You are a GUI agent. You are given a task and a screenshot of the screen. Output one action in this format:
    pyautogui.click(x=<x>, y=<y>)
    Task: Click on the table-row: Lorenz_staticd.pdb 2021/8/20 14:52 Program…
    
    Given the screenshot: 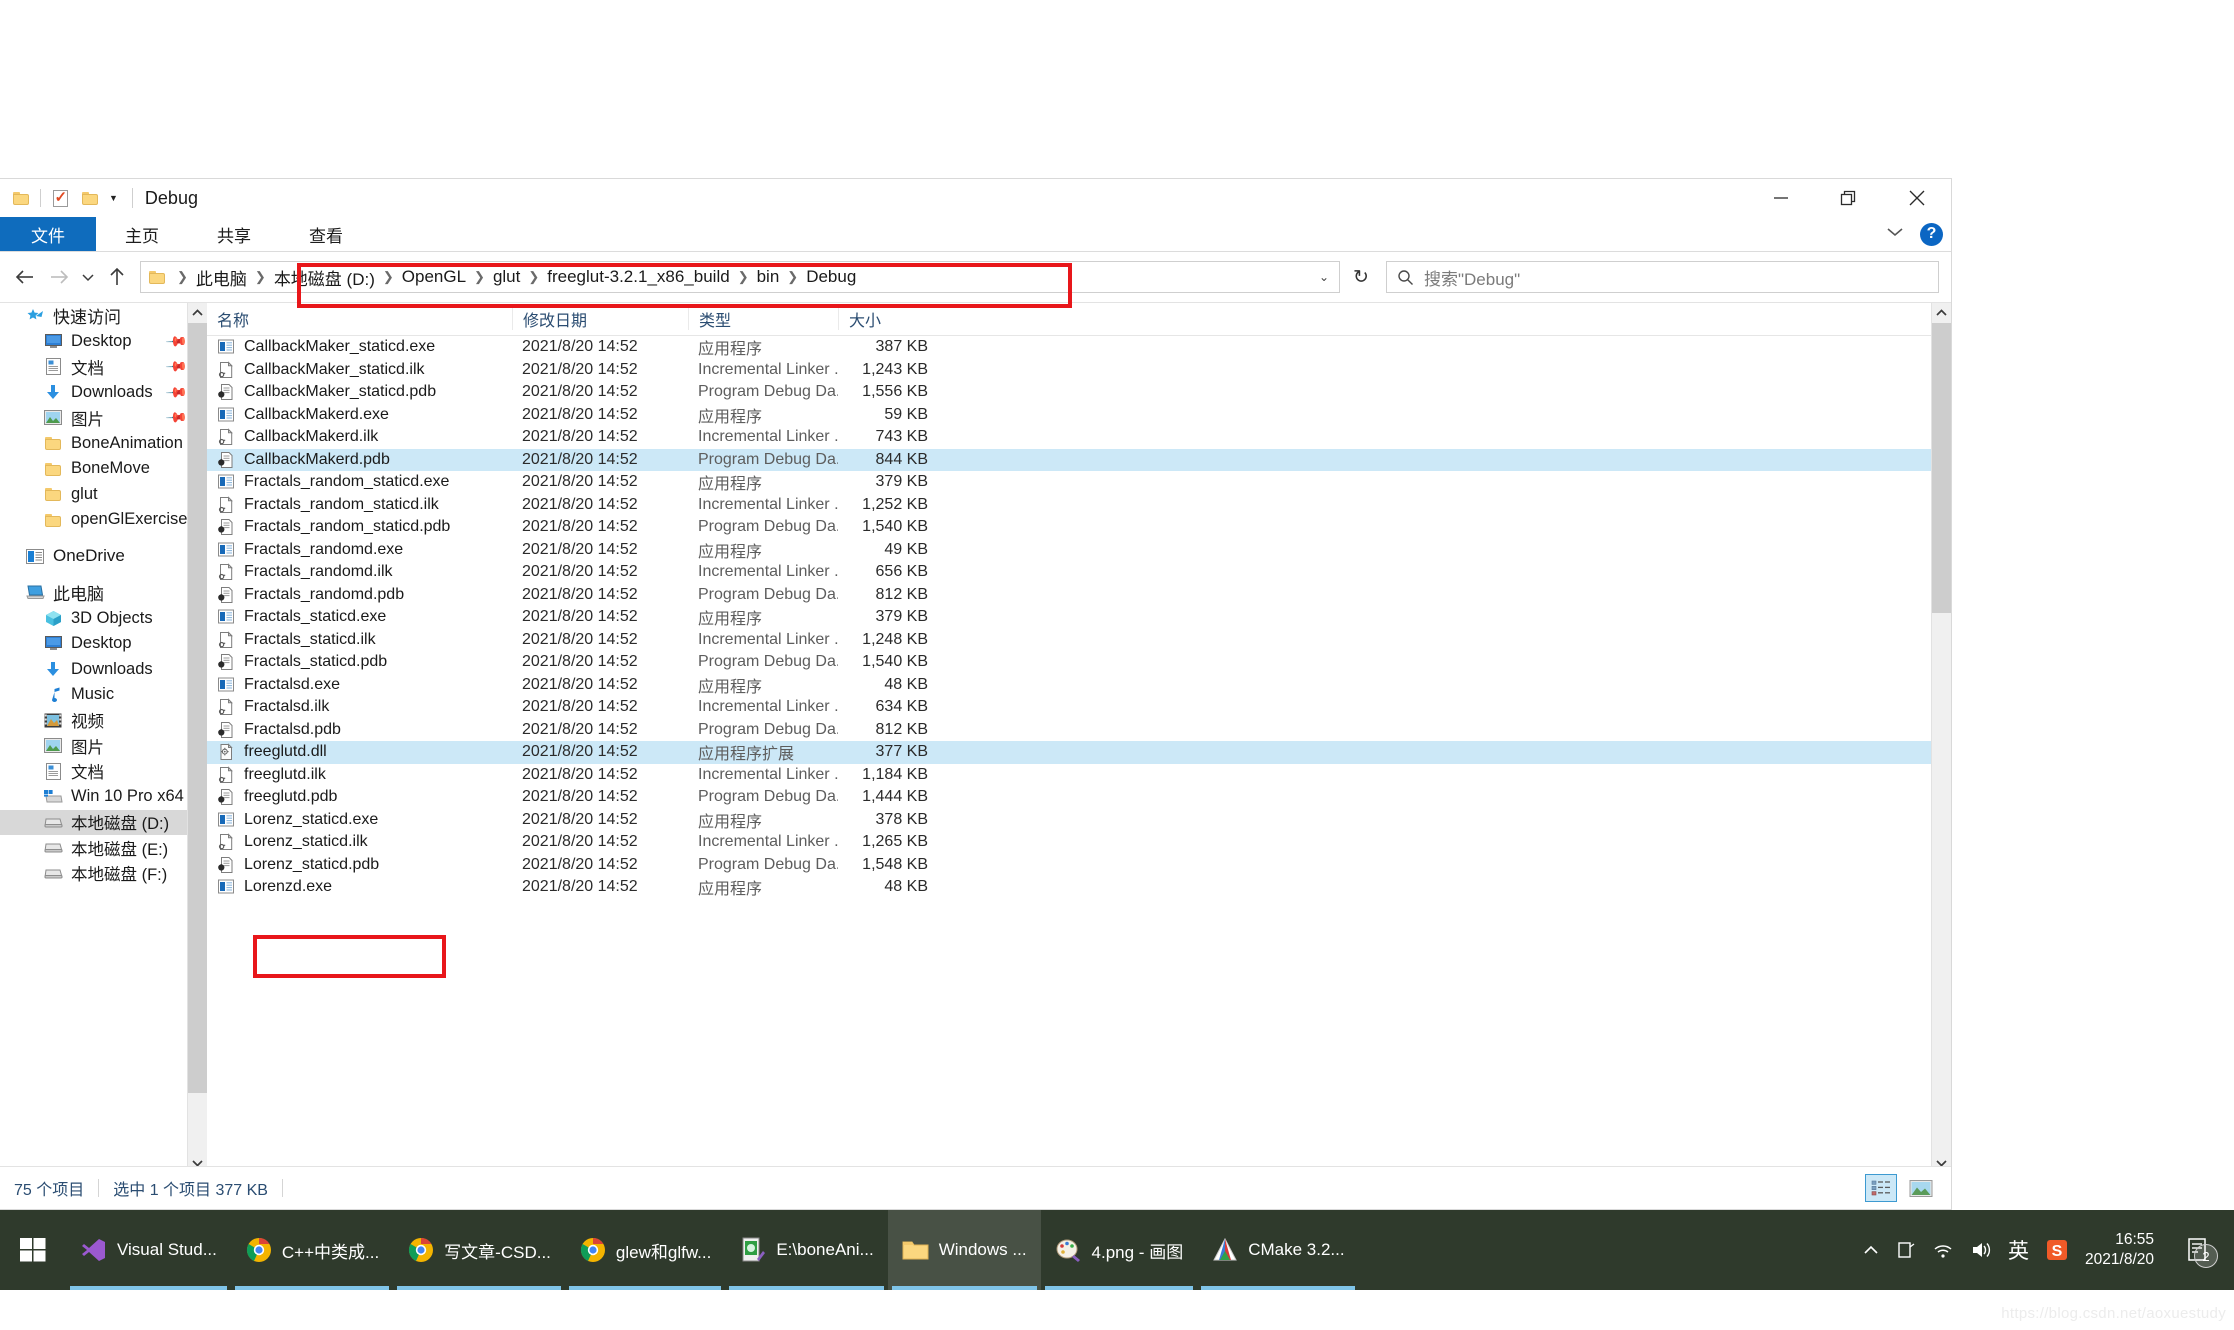 What is the action you would take?
    pyautogui.click(x=1079, y=865)
    